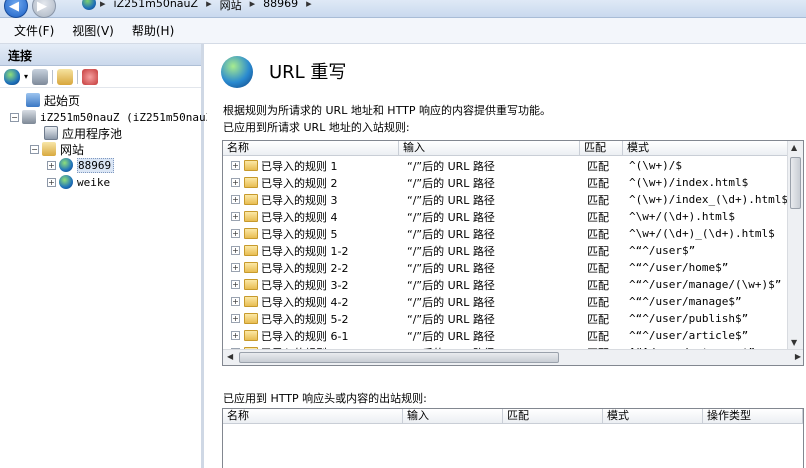  Describe the element at coordinates (655, 165) in the screenshot. I see `cell-pattern: ^(\w+)/$` at that location.